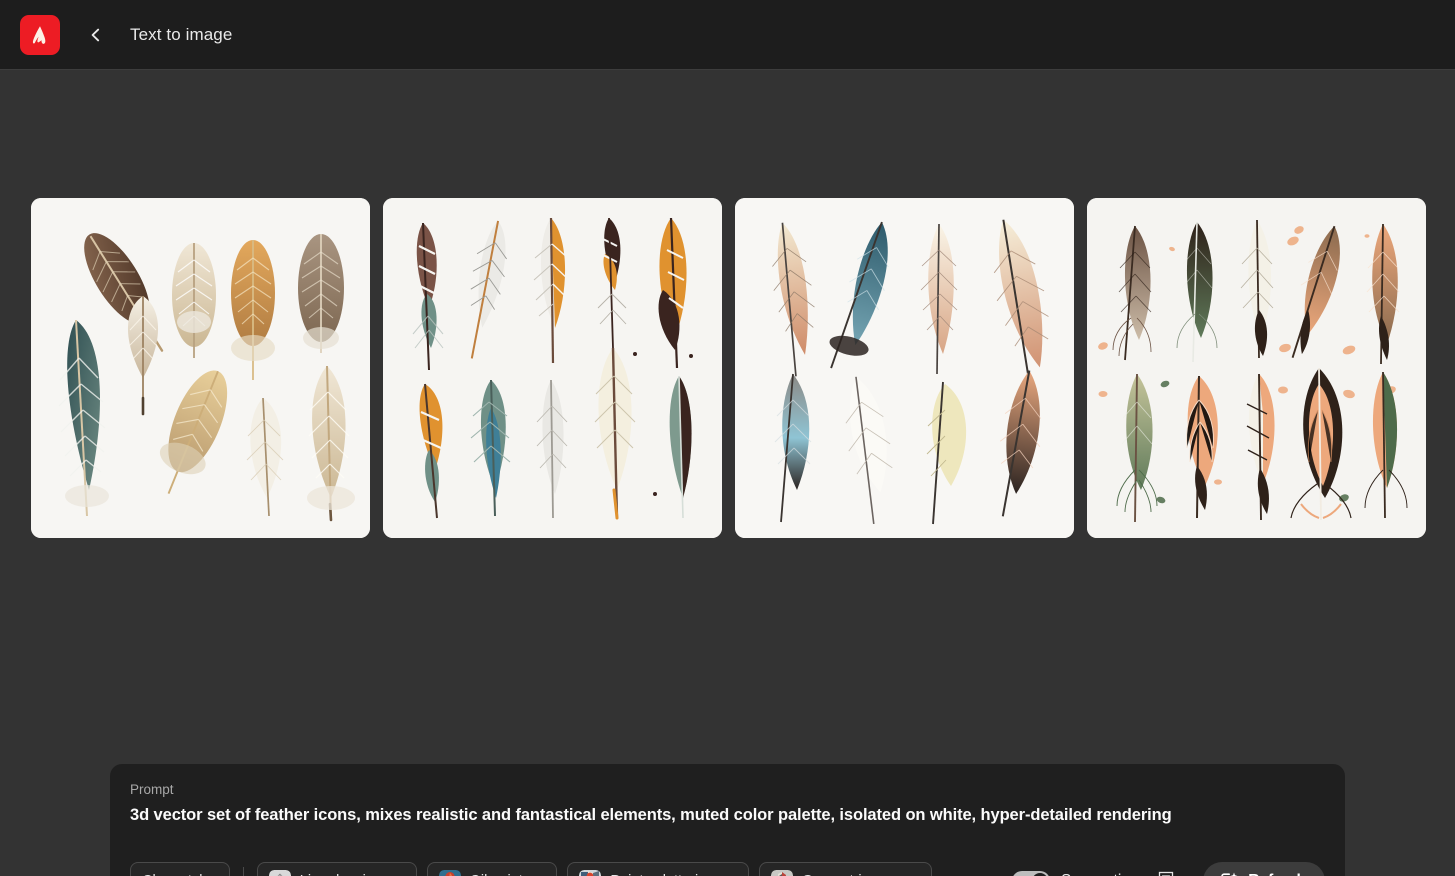  Describe the element at coordinates (180, 869) in the screenshot. I see `clear-styles-button: Clear styles` at that location.